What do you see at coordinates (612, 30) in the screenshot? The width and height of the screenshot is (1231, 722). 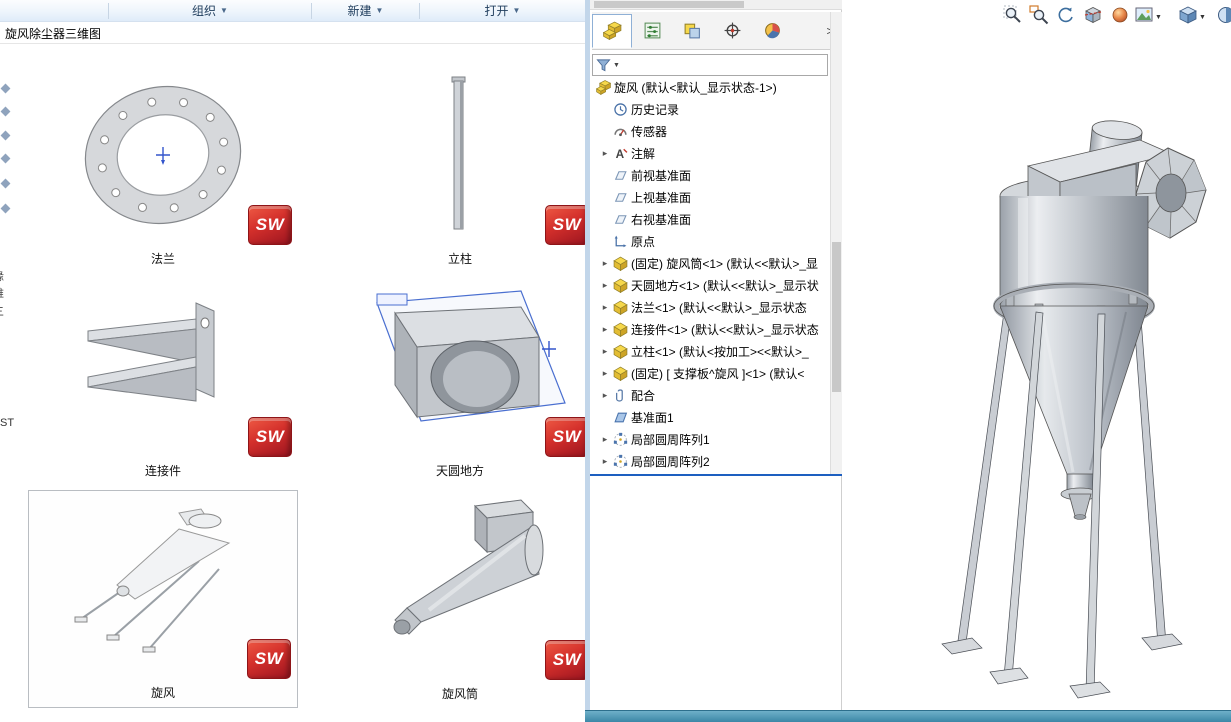 I see `featuremanager-tab` at bounding box center [612, 30].